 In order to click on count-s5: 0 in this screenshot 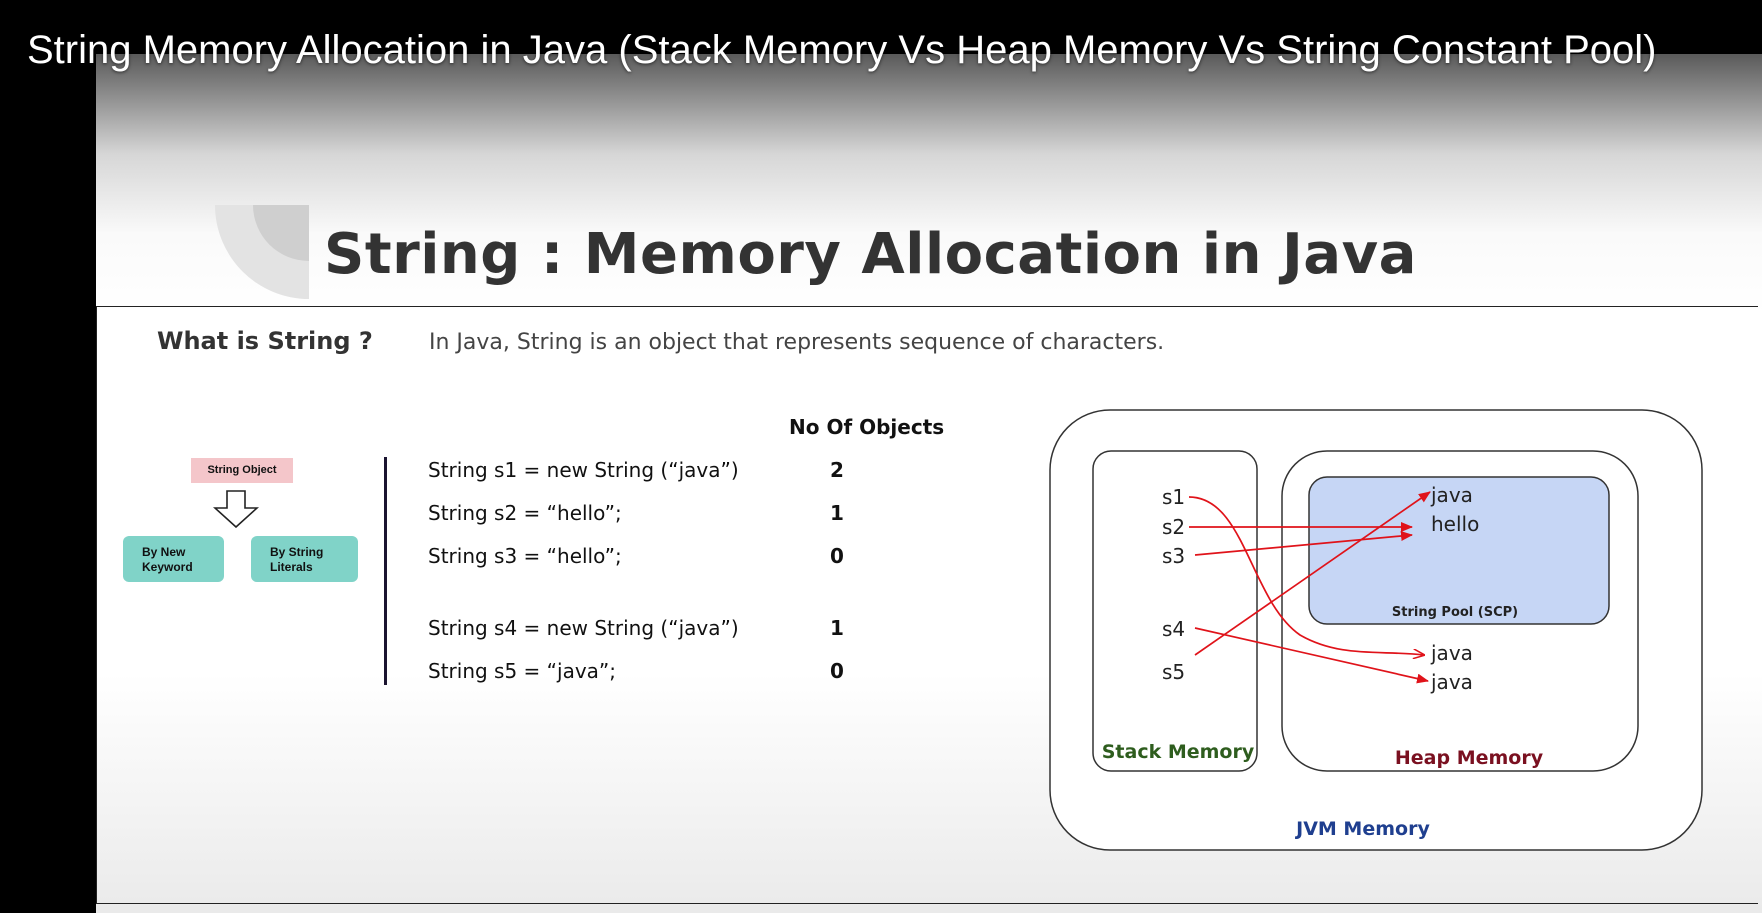, I will do `click(837, 671)`.